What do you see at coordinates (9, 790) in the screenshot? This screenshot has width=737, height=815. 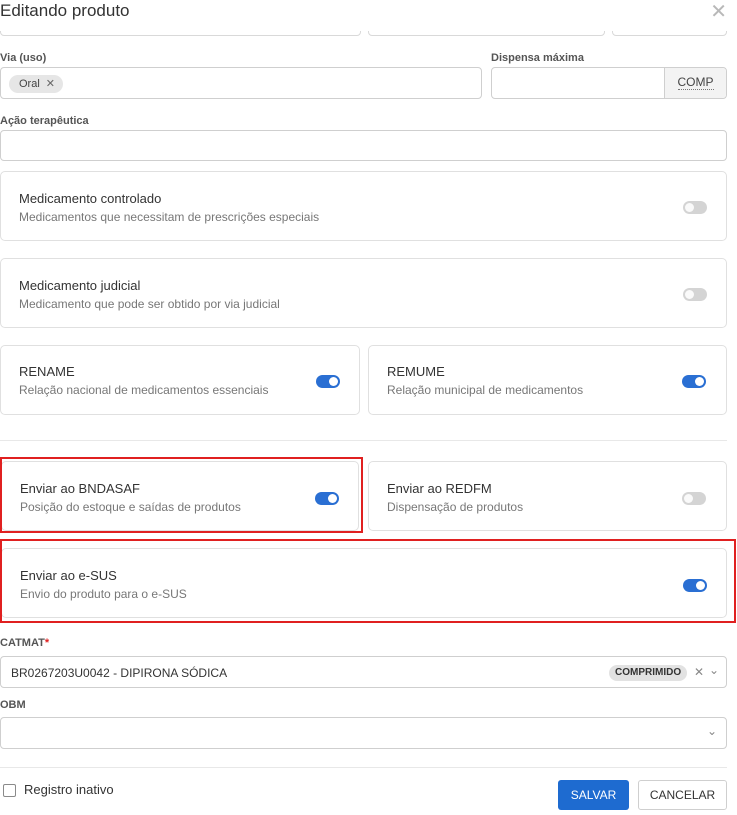 I see `registro-inativo-checkbox` at bounding box center [9, 790].